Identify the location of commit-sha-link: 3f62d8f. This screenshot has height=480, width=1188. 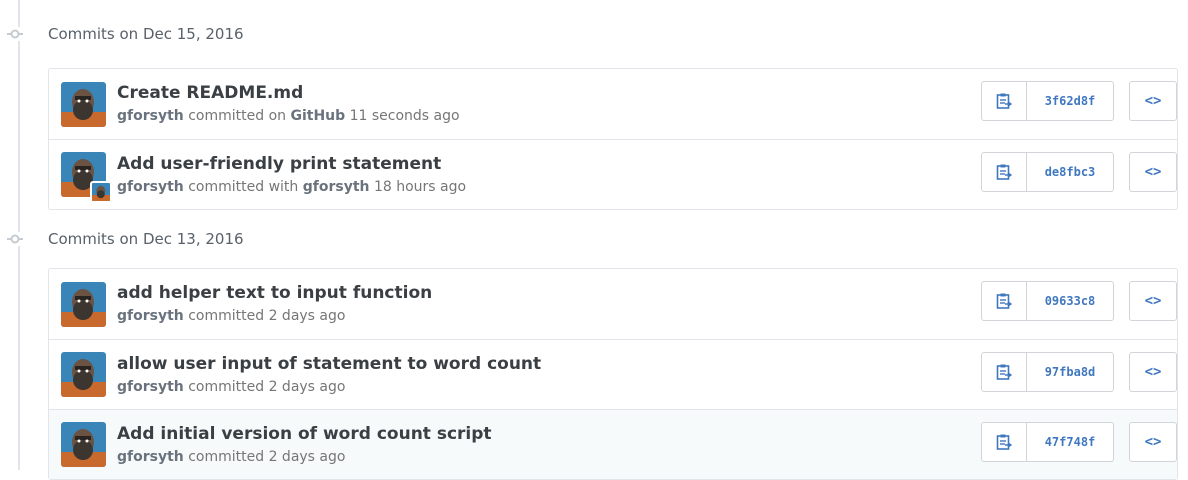
(1070, 101).